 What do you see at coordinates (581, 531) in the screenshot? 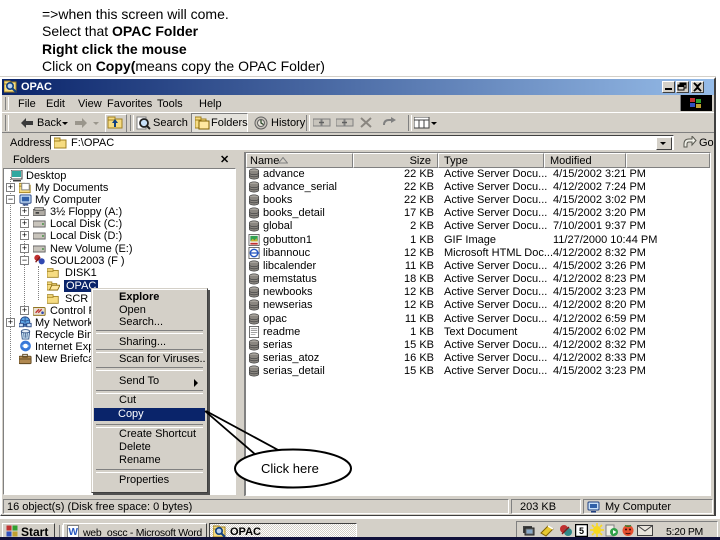
I see `svg-text: 5` at bounding box center [581, 531].